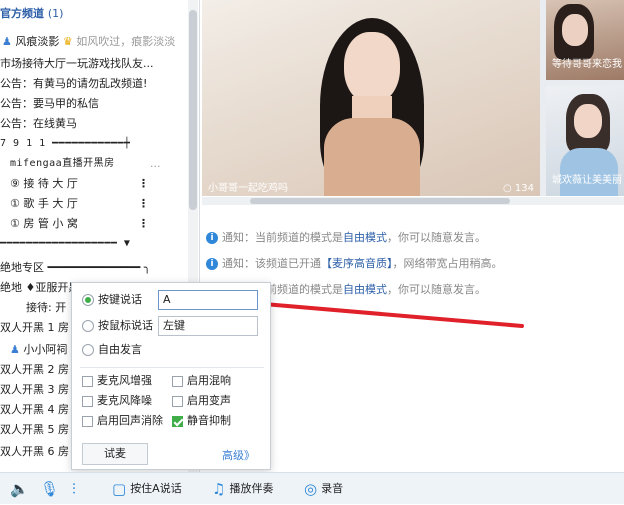 This screenshot has height=505, width=624. I want to click on notice-row: i 通知：该频道已开通【麦序高音质】，网络带宽占用稍高。, so click(413, 267).